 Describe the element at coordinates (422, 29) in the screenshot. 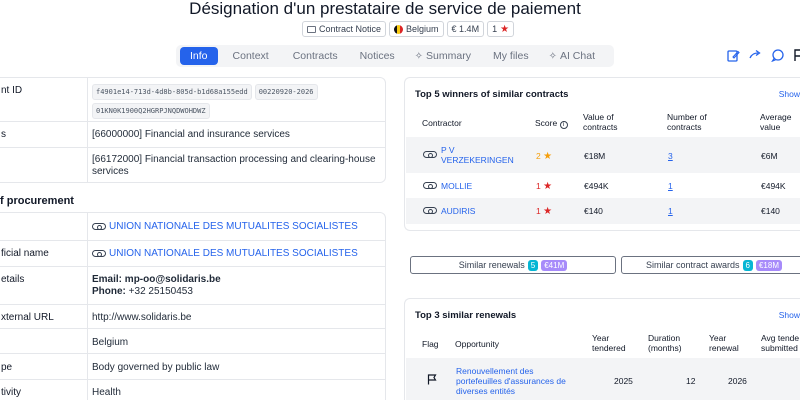

I see `country-label: Belgium` at that location.